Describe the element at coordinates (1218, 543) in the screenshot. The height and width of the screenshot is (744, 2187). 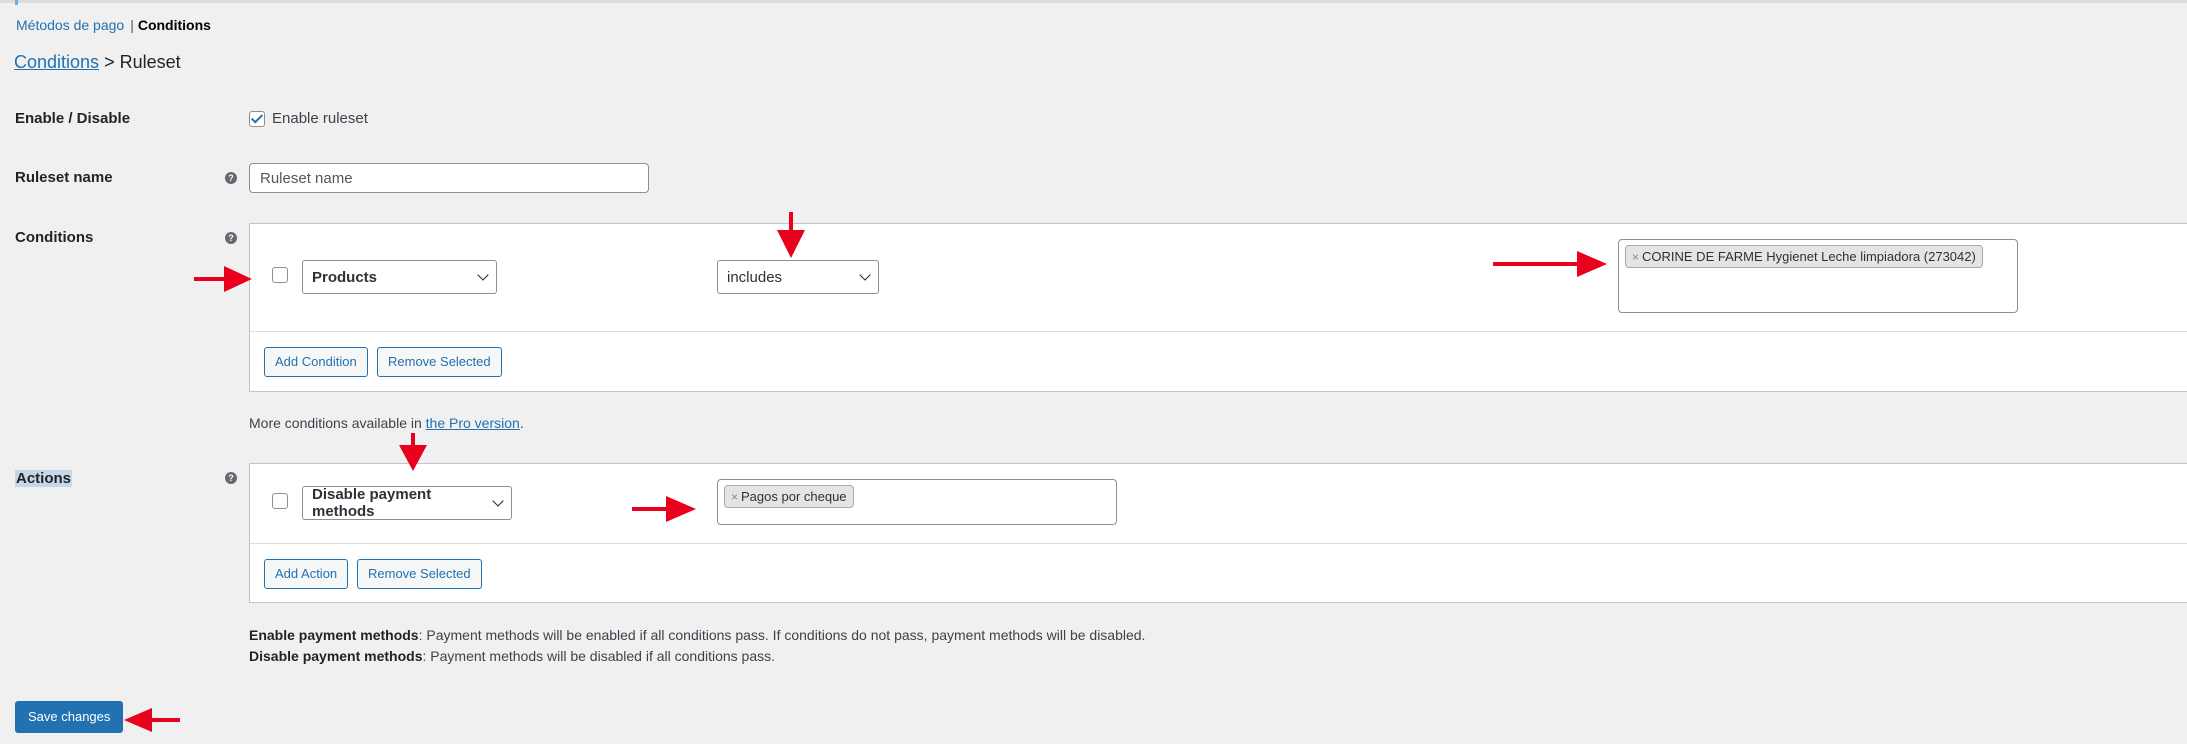
I see `actions-divider` at that location.